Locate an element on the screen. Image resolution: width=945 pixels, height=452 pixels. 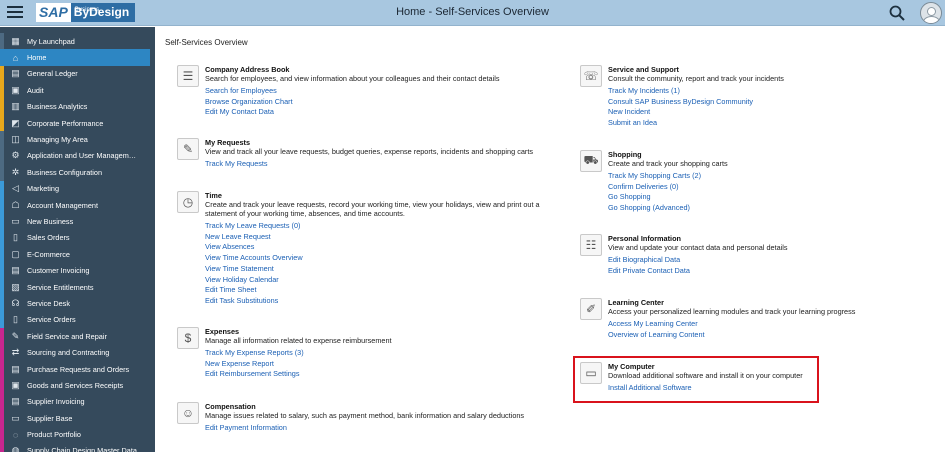
sidebar-item: ▤ Customer Invoicing is located at coordinates (77, 270).